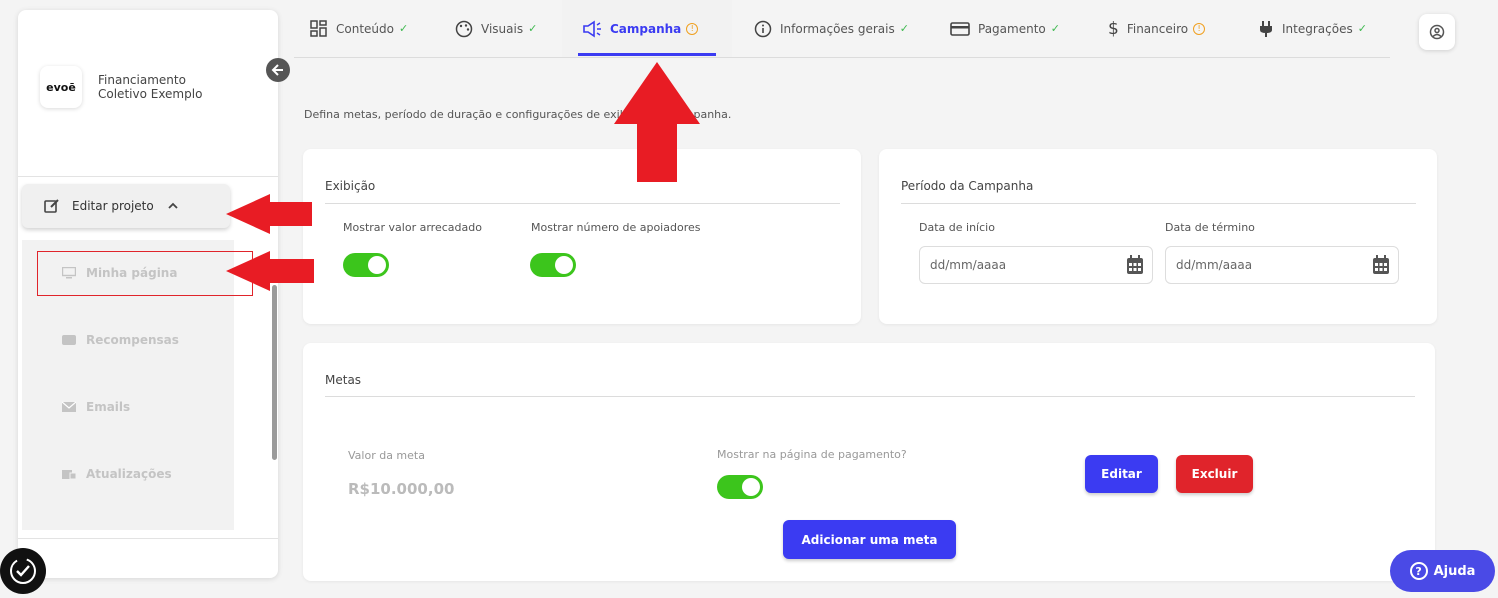 The width and height of the screenshot is (1498, 598). Describe the element at coordinates (366, 265) in the screenshot. I see `show-raised-toggle` at that location.